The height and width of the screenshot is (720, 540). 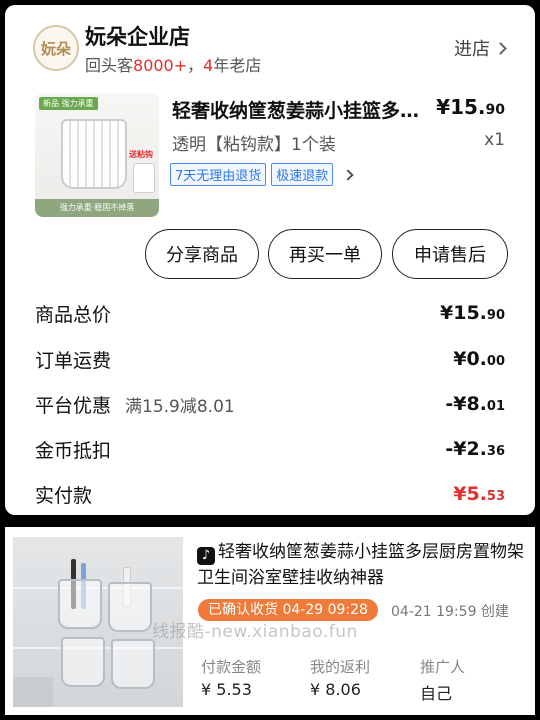 What do you see at coordinates (495, 496) in the screenshot?
I see `actual-paid-decimal: 53` at bounding box center [495, 496].